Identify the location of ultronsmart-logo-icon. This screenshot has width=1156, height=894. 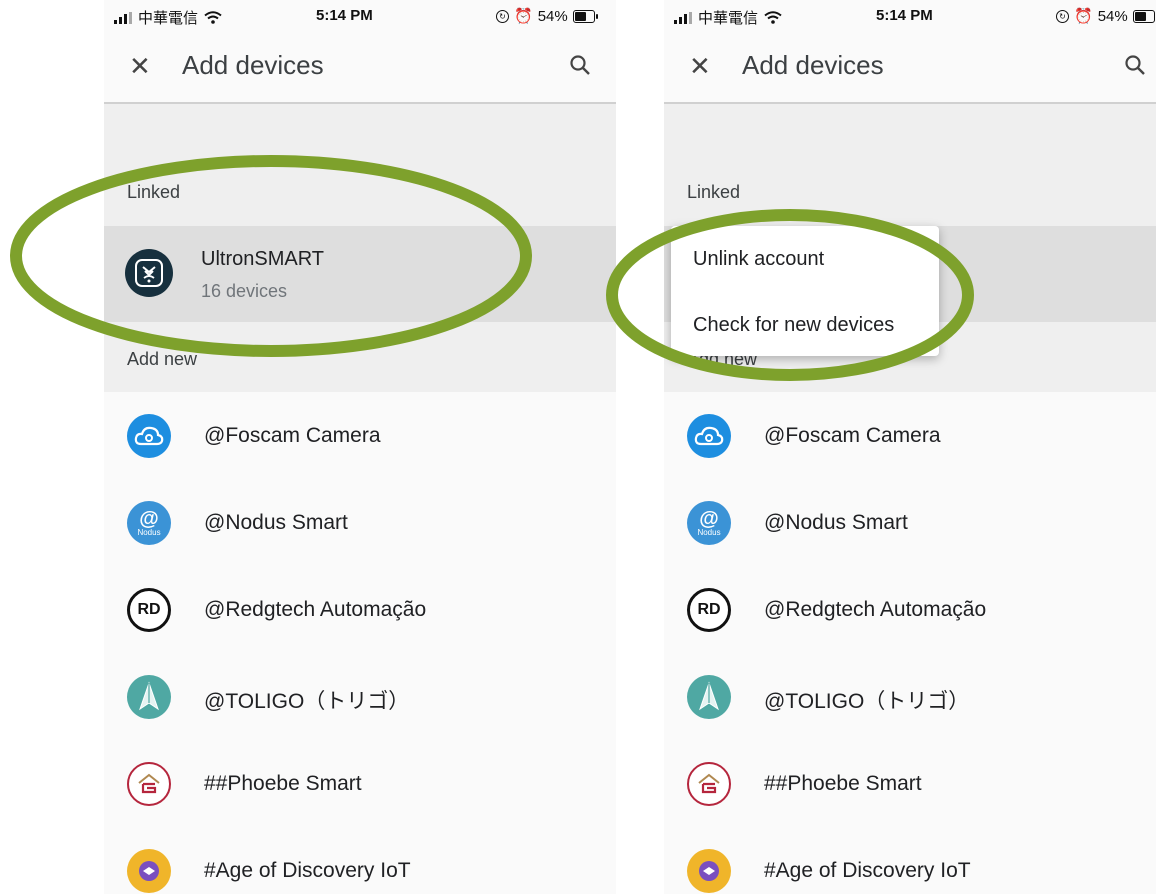
(149, 273).